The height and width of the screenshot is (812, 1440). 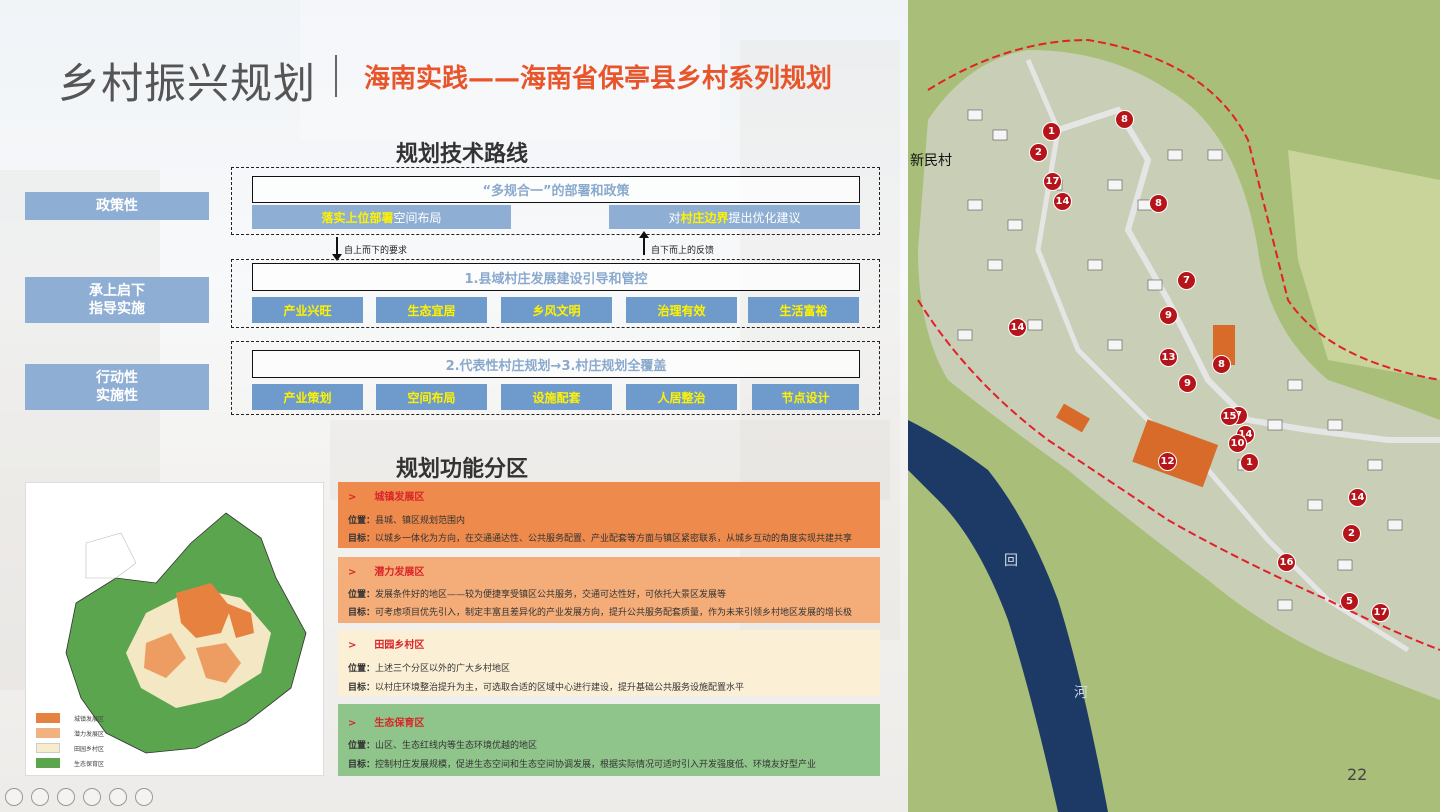 I want to click on action-pill-1: 产业策划, so click(x=307, y=397).